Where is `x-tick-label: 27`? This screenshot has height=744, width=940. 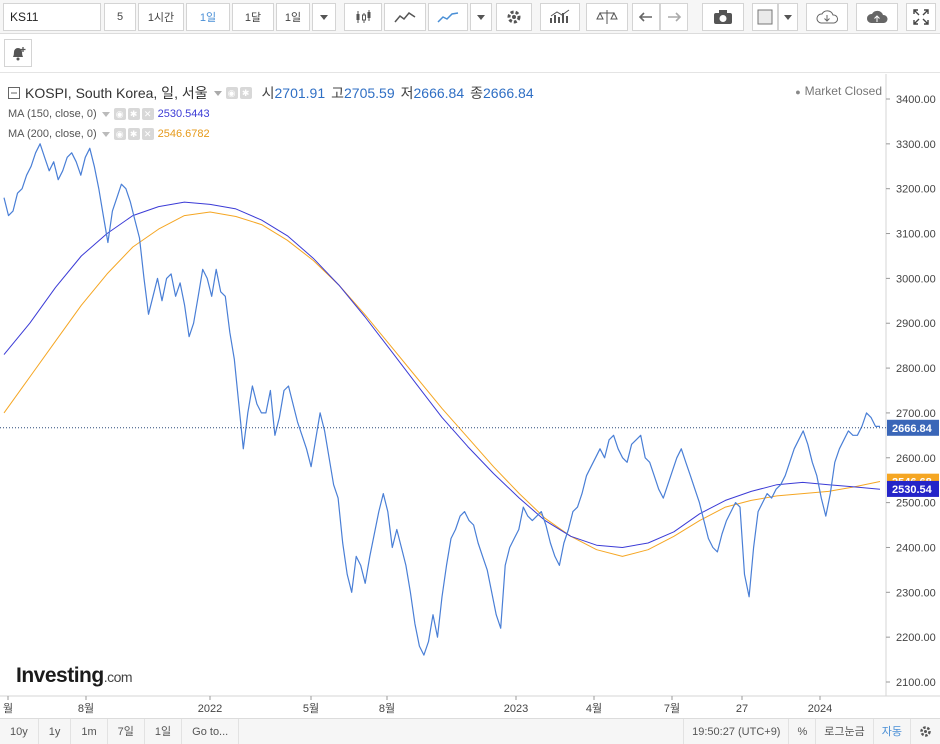 x-tick-label: 27 is located at coordinates (742, 709).